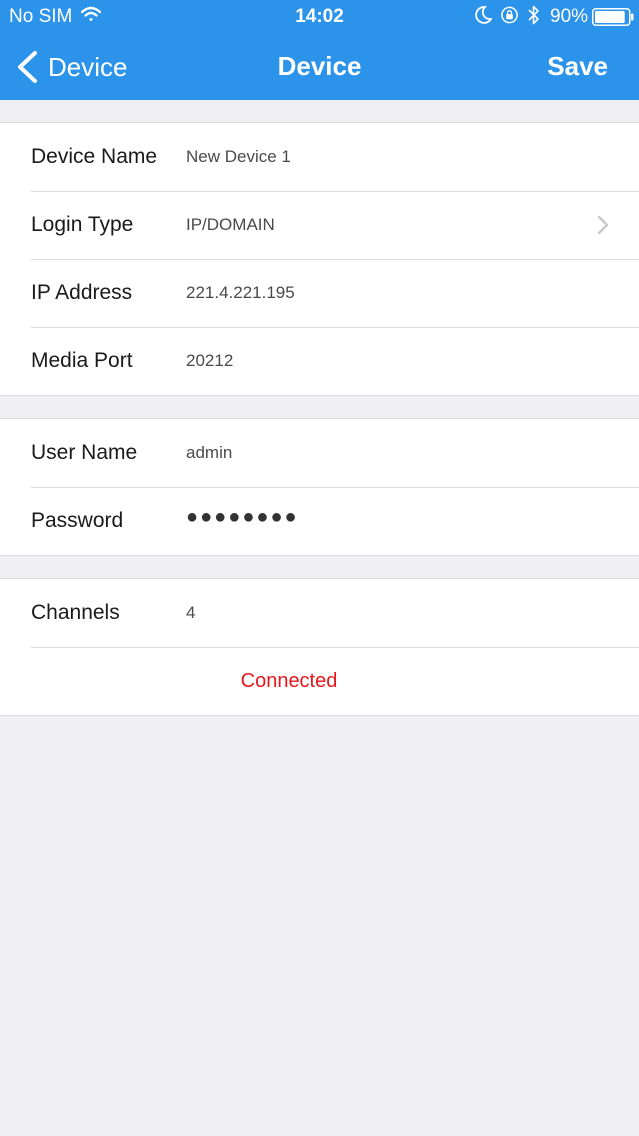  What do you see at coordinates (319, 361) in the screenshot?
I see `media-port-row: Media Port 20212` at bounding box center [319, 361].